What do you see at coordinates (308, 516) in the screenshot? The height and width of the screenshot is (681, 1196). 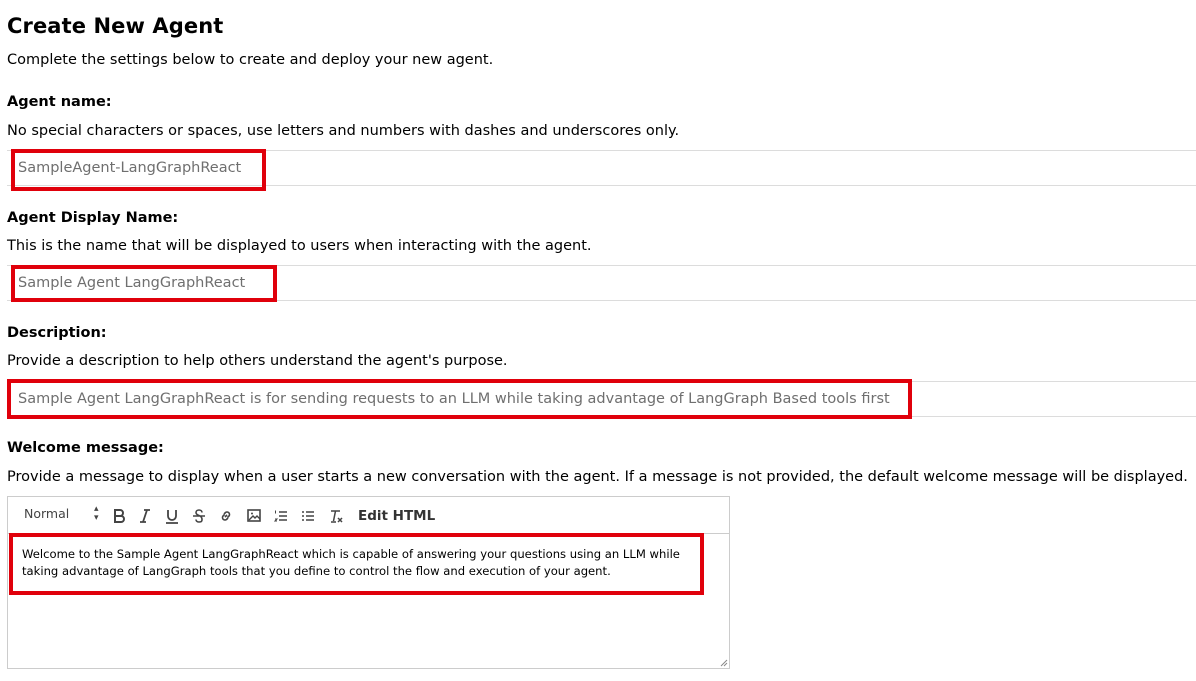 I see `bullet-list-icon` at bounding box center [308, 516].